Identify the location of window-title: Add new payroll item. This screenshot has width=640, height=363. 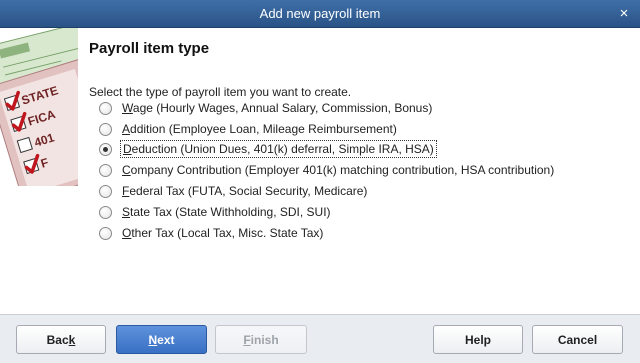
(320, 13).